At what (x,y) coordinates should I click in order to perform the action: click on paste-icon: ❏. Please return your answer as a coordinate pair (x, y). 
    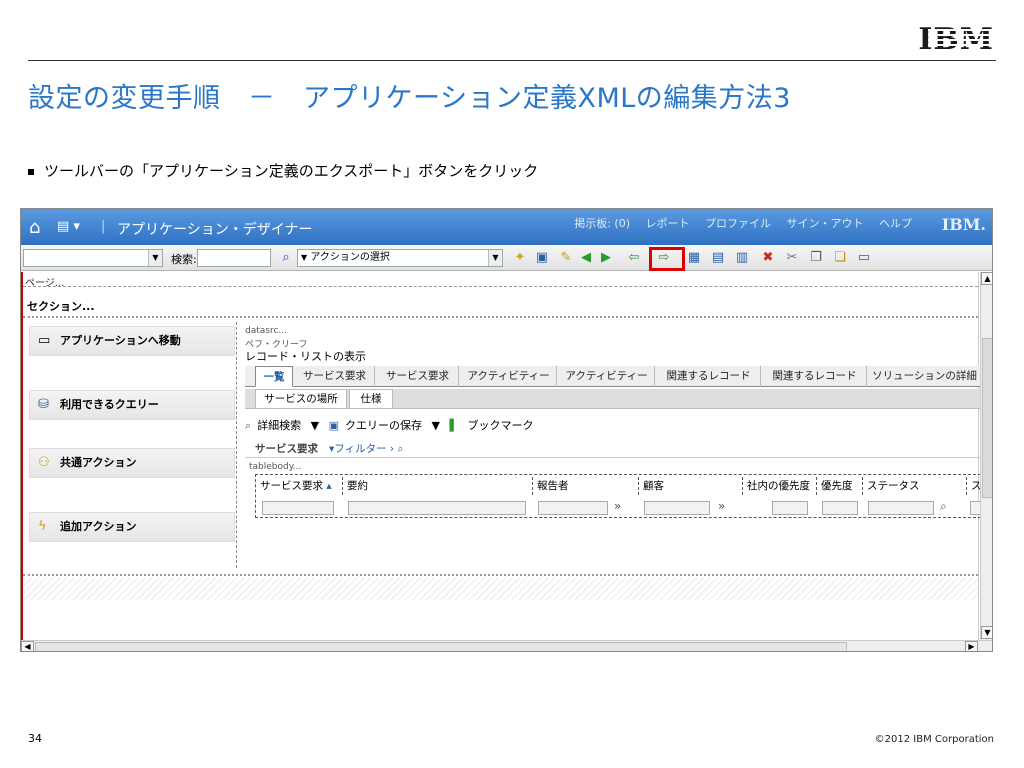
    Looking at the image, I should click on (840, 258).